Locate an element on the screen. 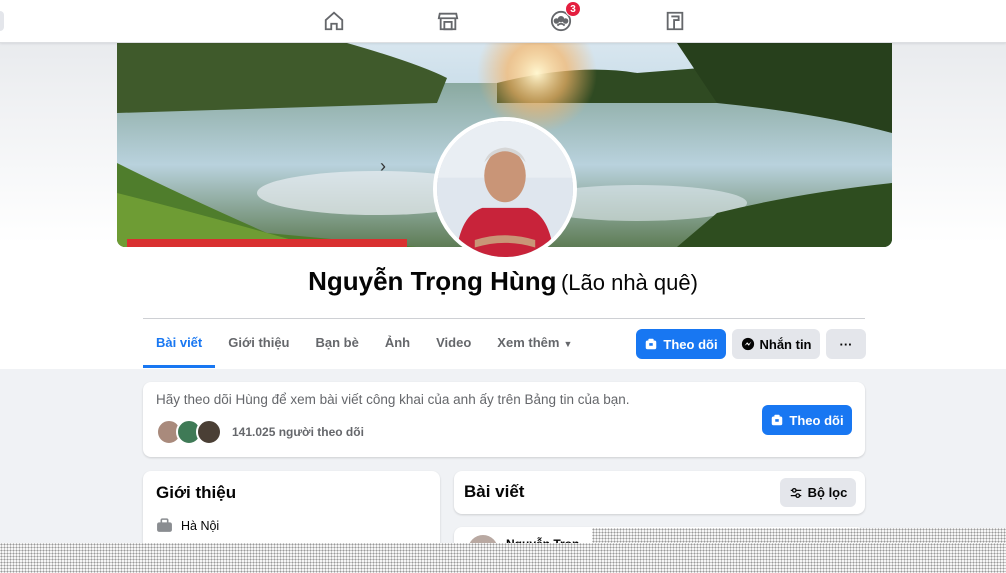 Image resolution: width=1006 pixels, height=573 pixels. profile-name: Nguyễn Trọng Hùng is located at coordinates (432, 281).